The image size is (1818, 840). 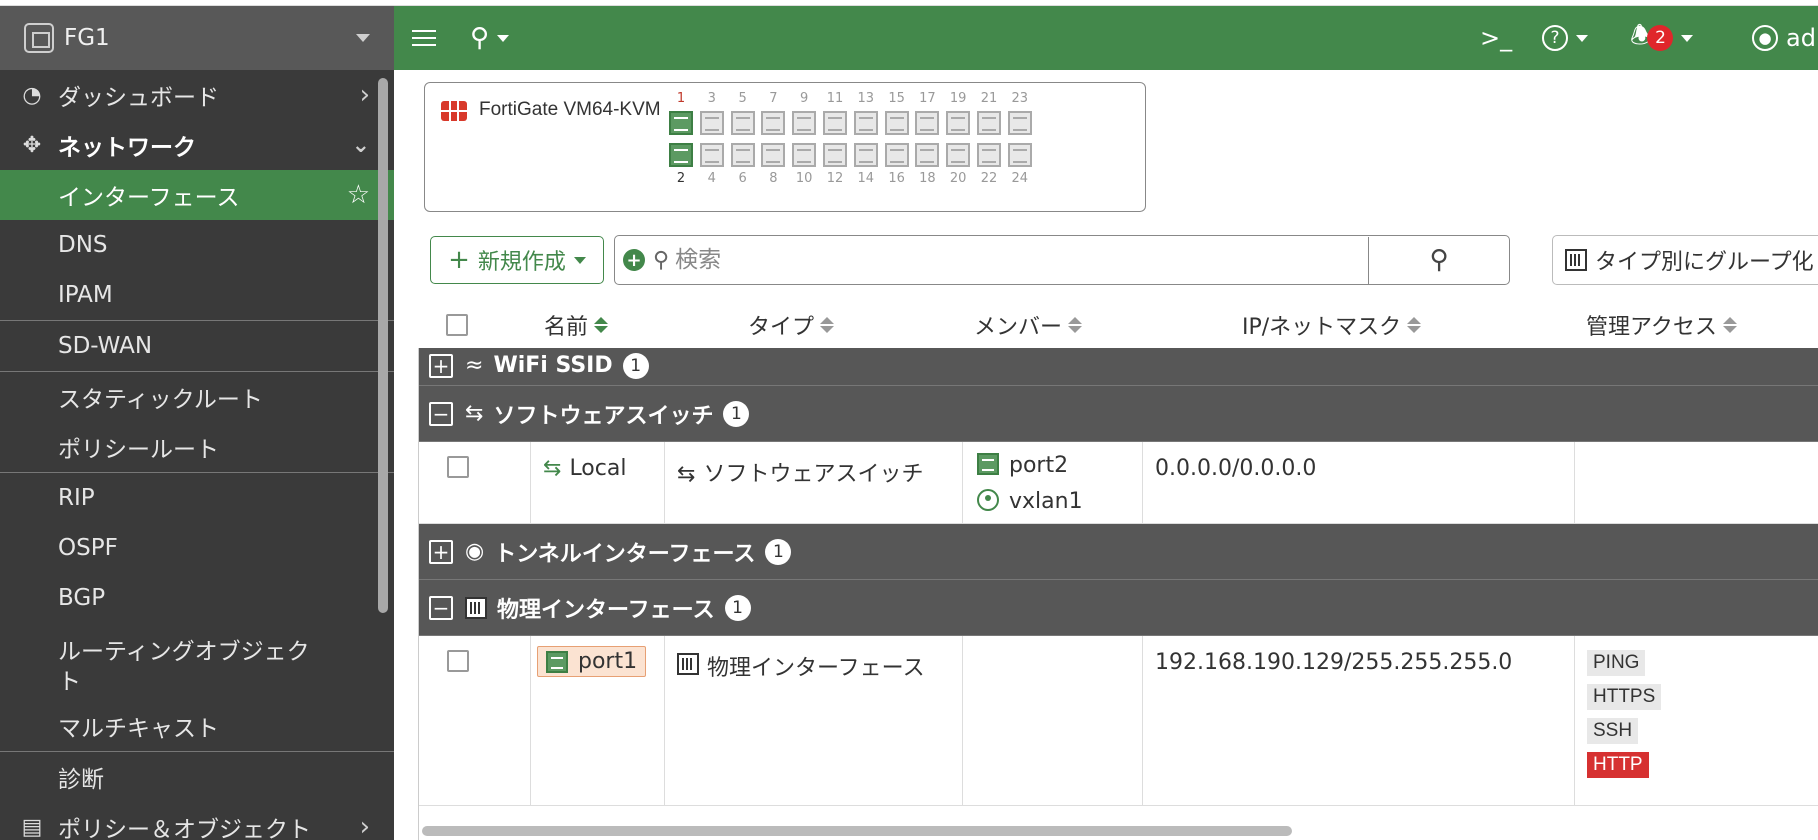 I want to click on sidebar-item-dns: DNS, so click(x=197, y=245).